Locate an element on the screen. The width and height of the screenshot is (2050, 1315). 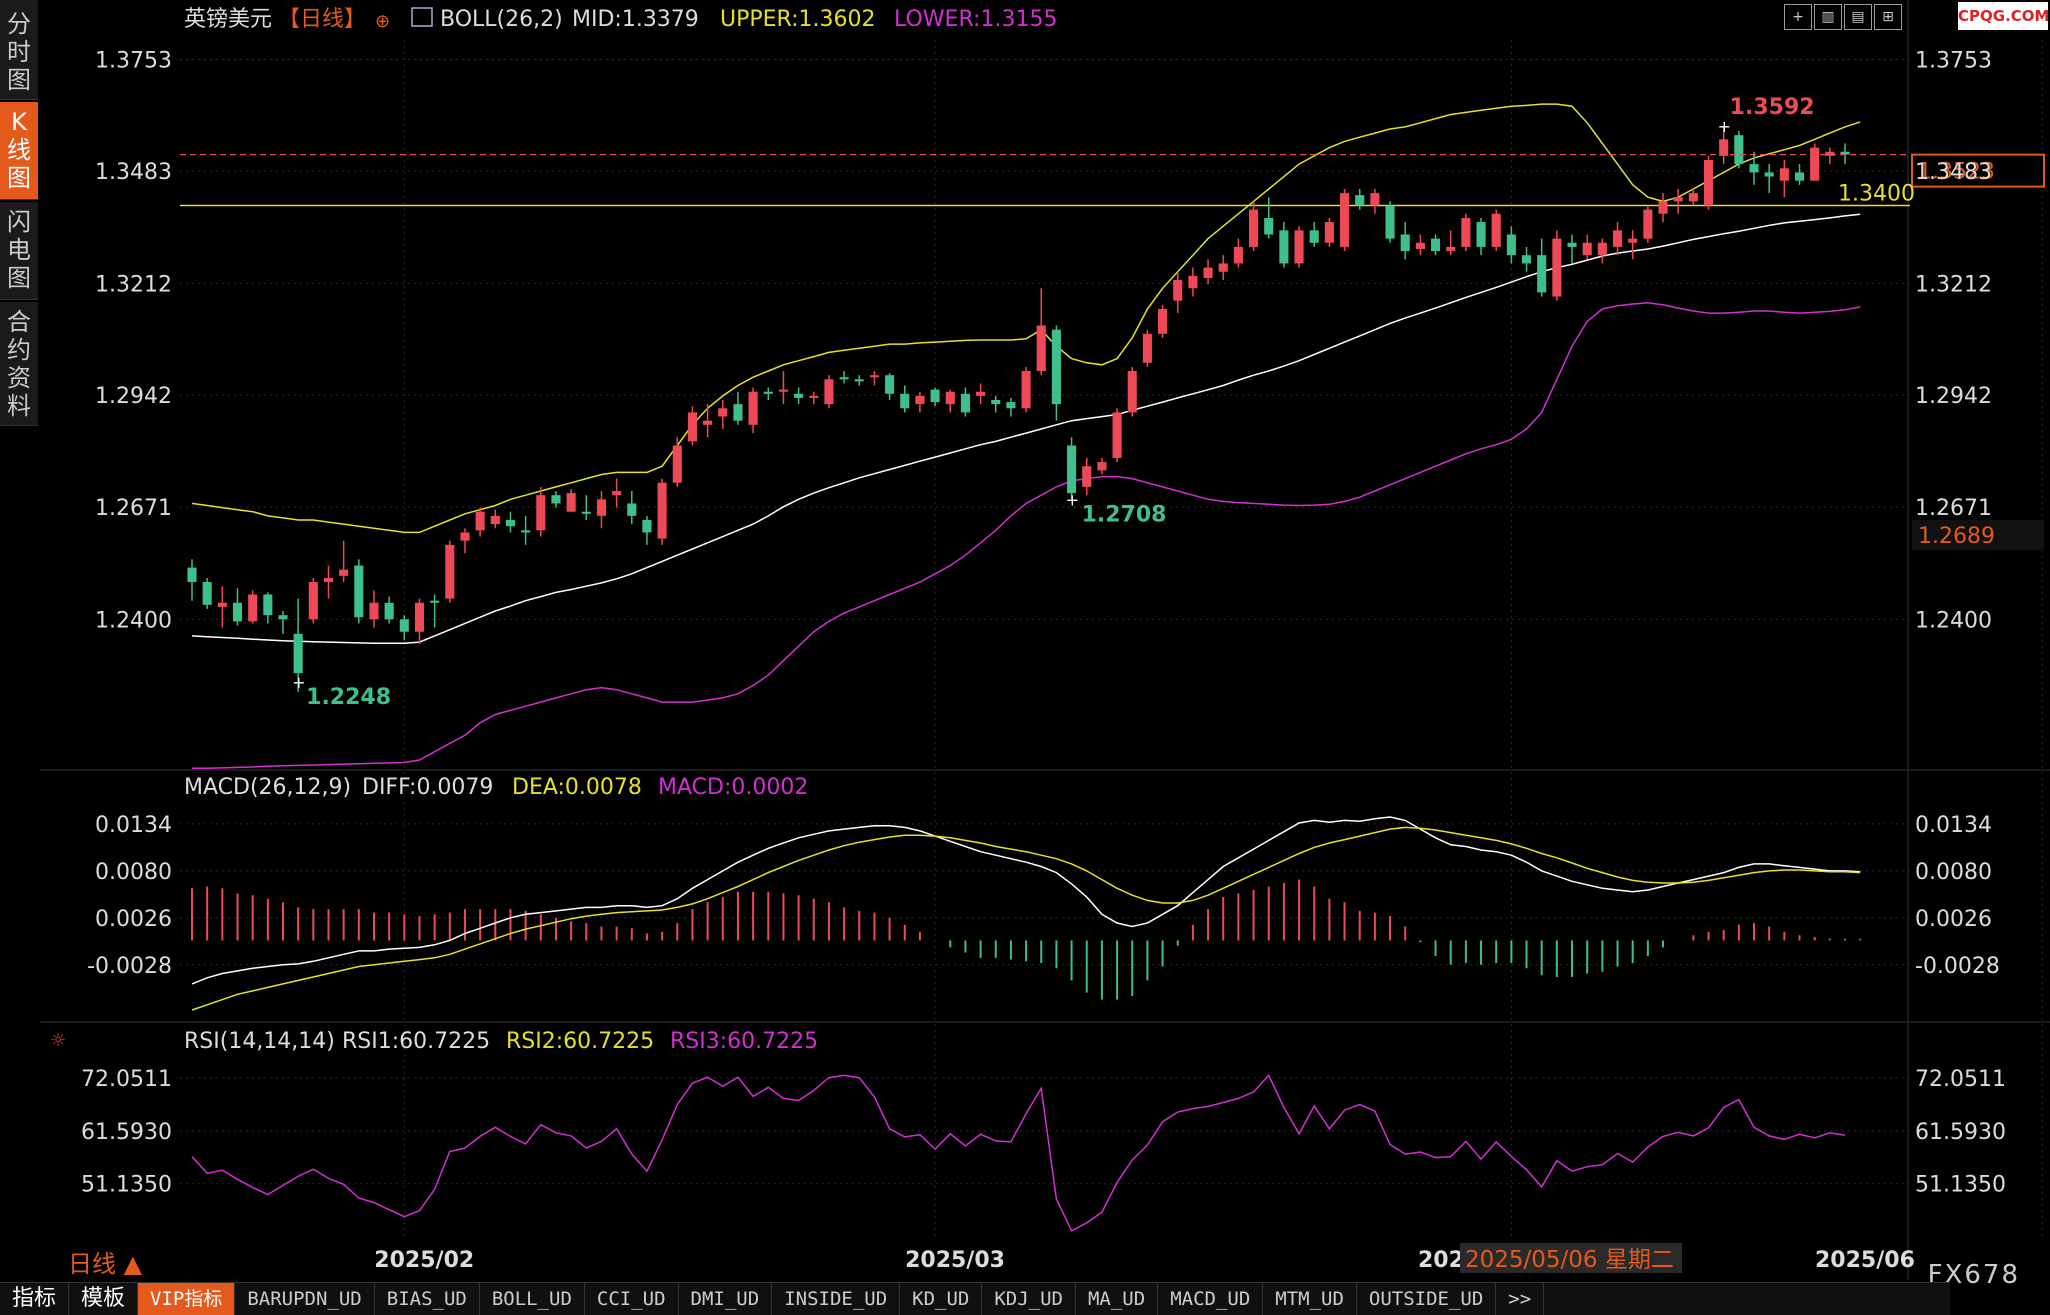
ma-tab: MA_UD is located at coordinates (1117, 1299).